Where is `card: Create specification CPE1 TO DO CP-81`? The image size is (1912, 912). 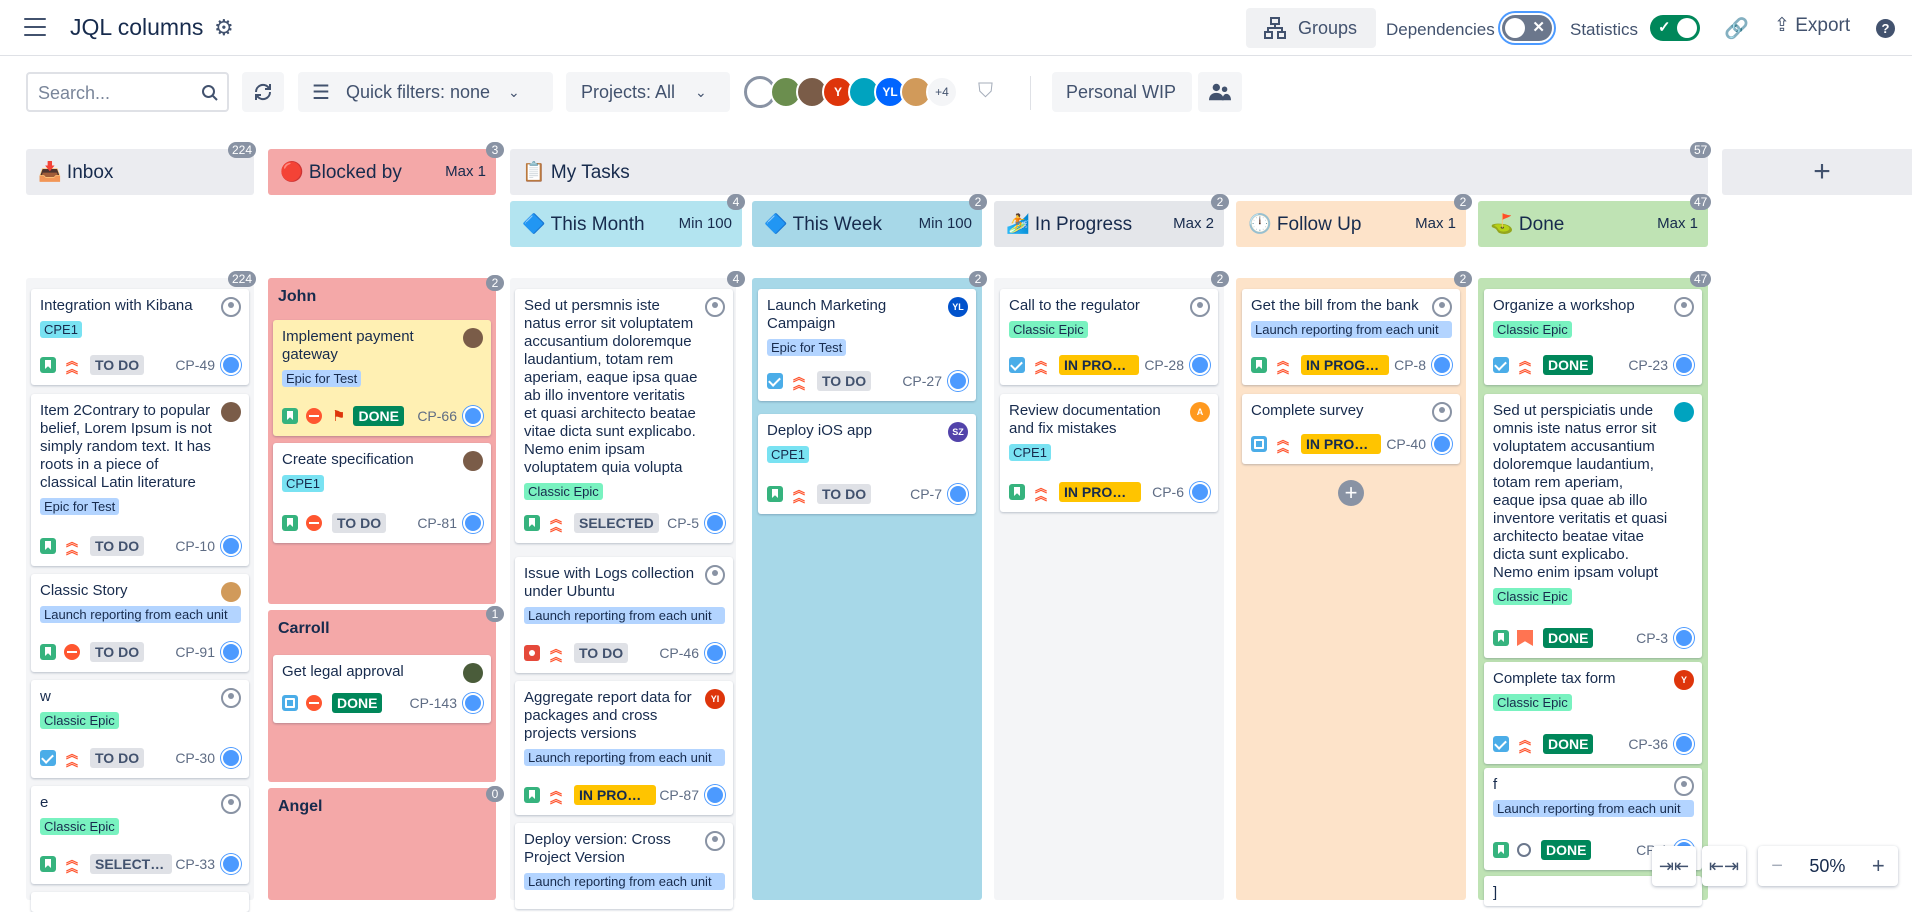
card: Create specification CPE1 TO DO CP-81 is located at coordinates (382, 493).